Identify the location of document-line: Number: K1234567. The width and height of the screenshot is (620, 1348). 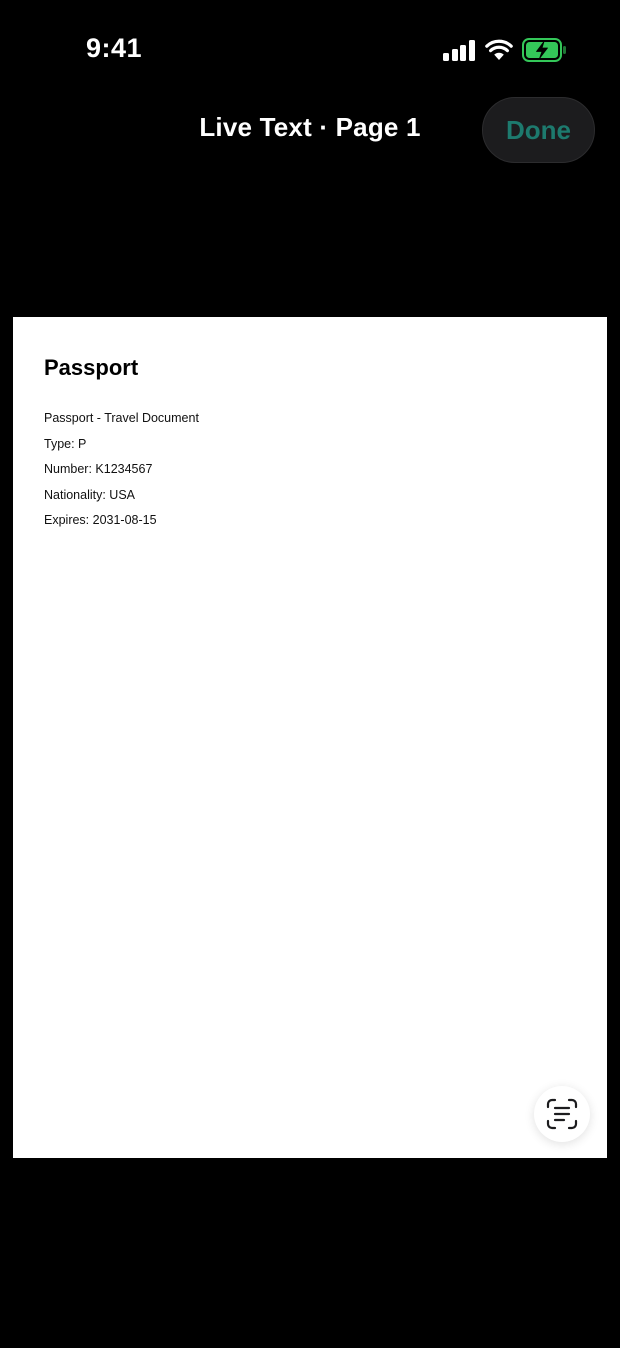
(98, 469).